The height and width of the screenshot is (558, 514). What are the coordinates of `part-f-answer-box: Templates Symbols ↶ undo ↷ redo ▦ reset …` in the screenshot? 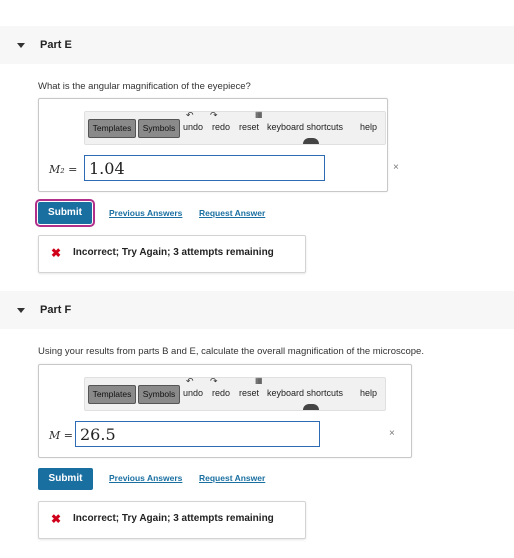 It's located at (225, 411).